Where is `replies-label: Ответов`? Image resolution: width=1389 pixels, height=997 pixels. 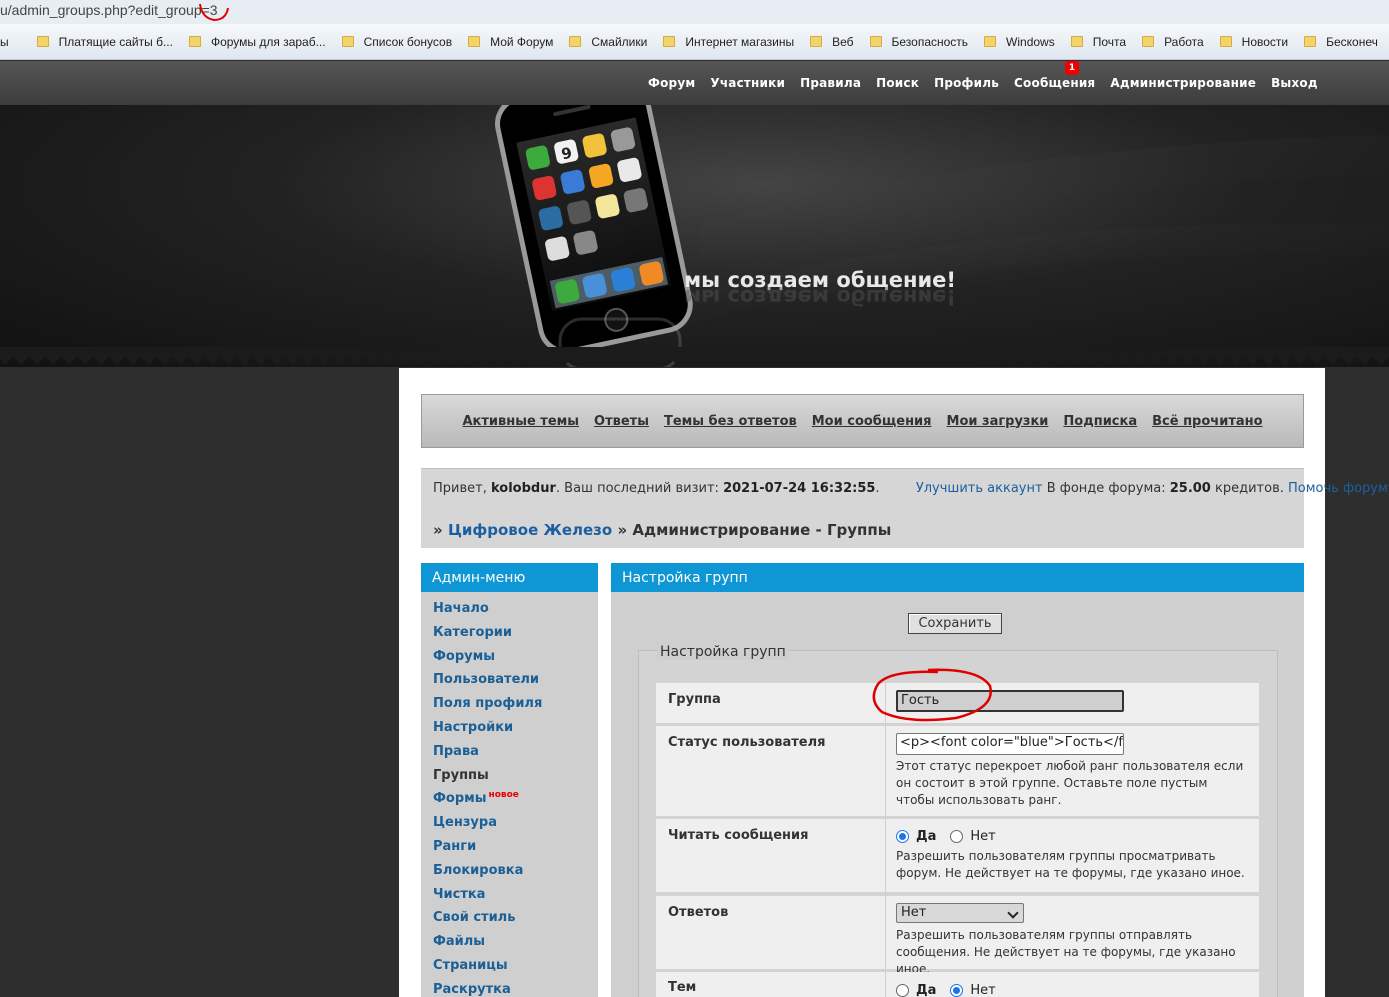 replies-label: Ответов is located at coordinates (698, 912).